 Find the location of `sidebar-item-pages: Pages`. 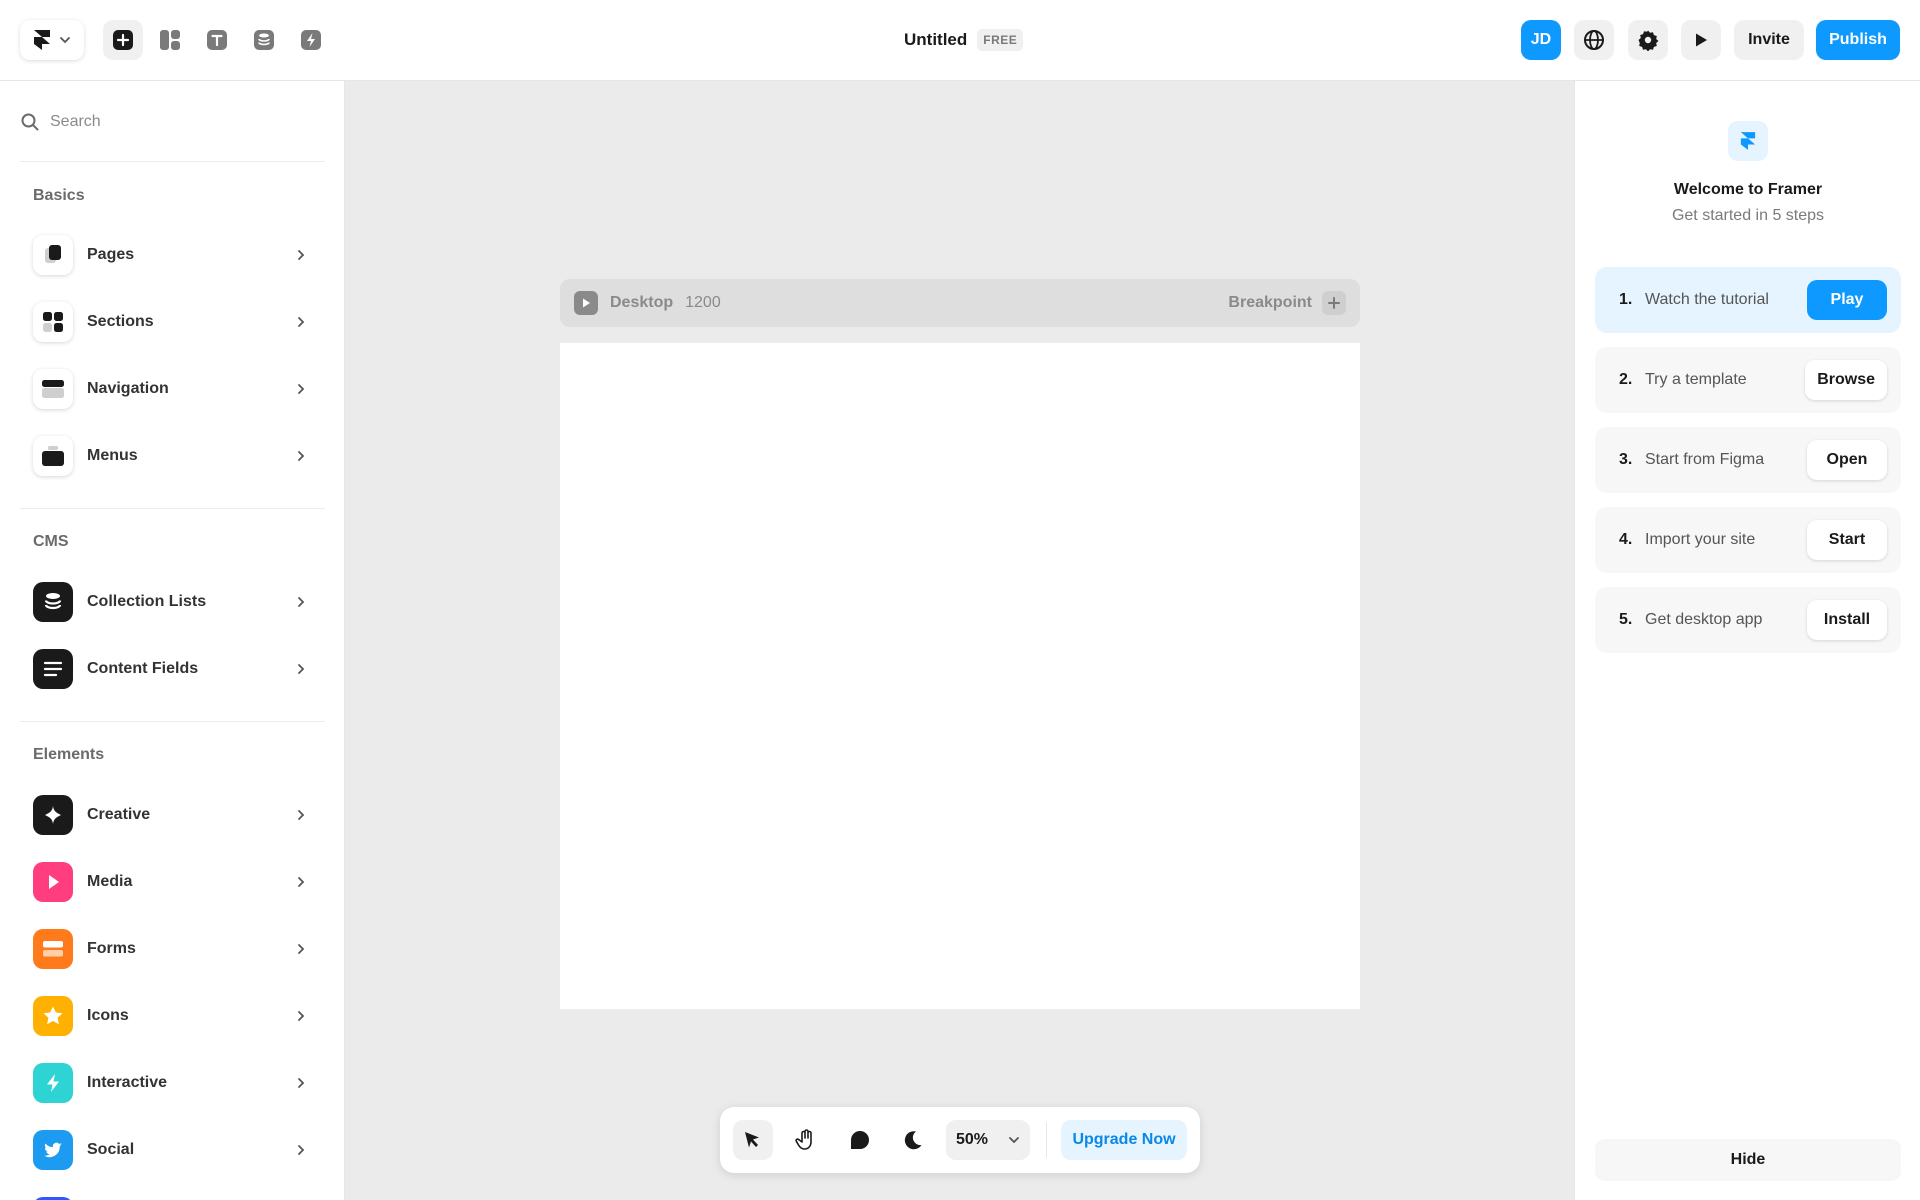

sidebar-item-pages: Pages is located at coordinates (172, 255).